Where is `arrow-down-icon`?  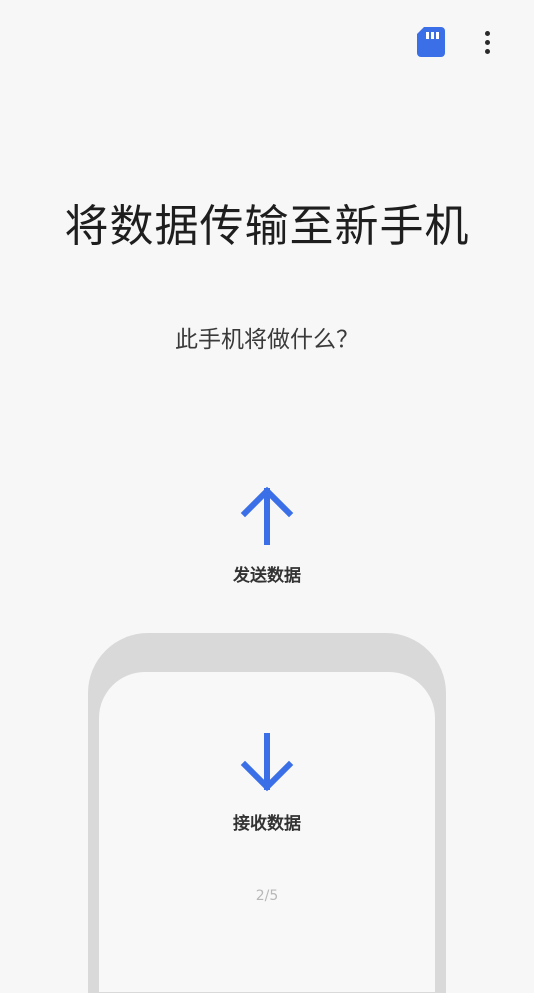
arrow-down-icon is located at coordinates (267, 762).